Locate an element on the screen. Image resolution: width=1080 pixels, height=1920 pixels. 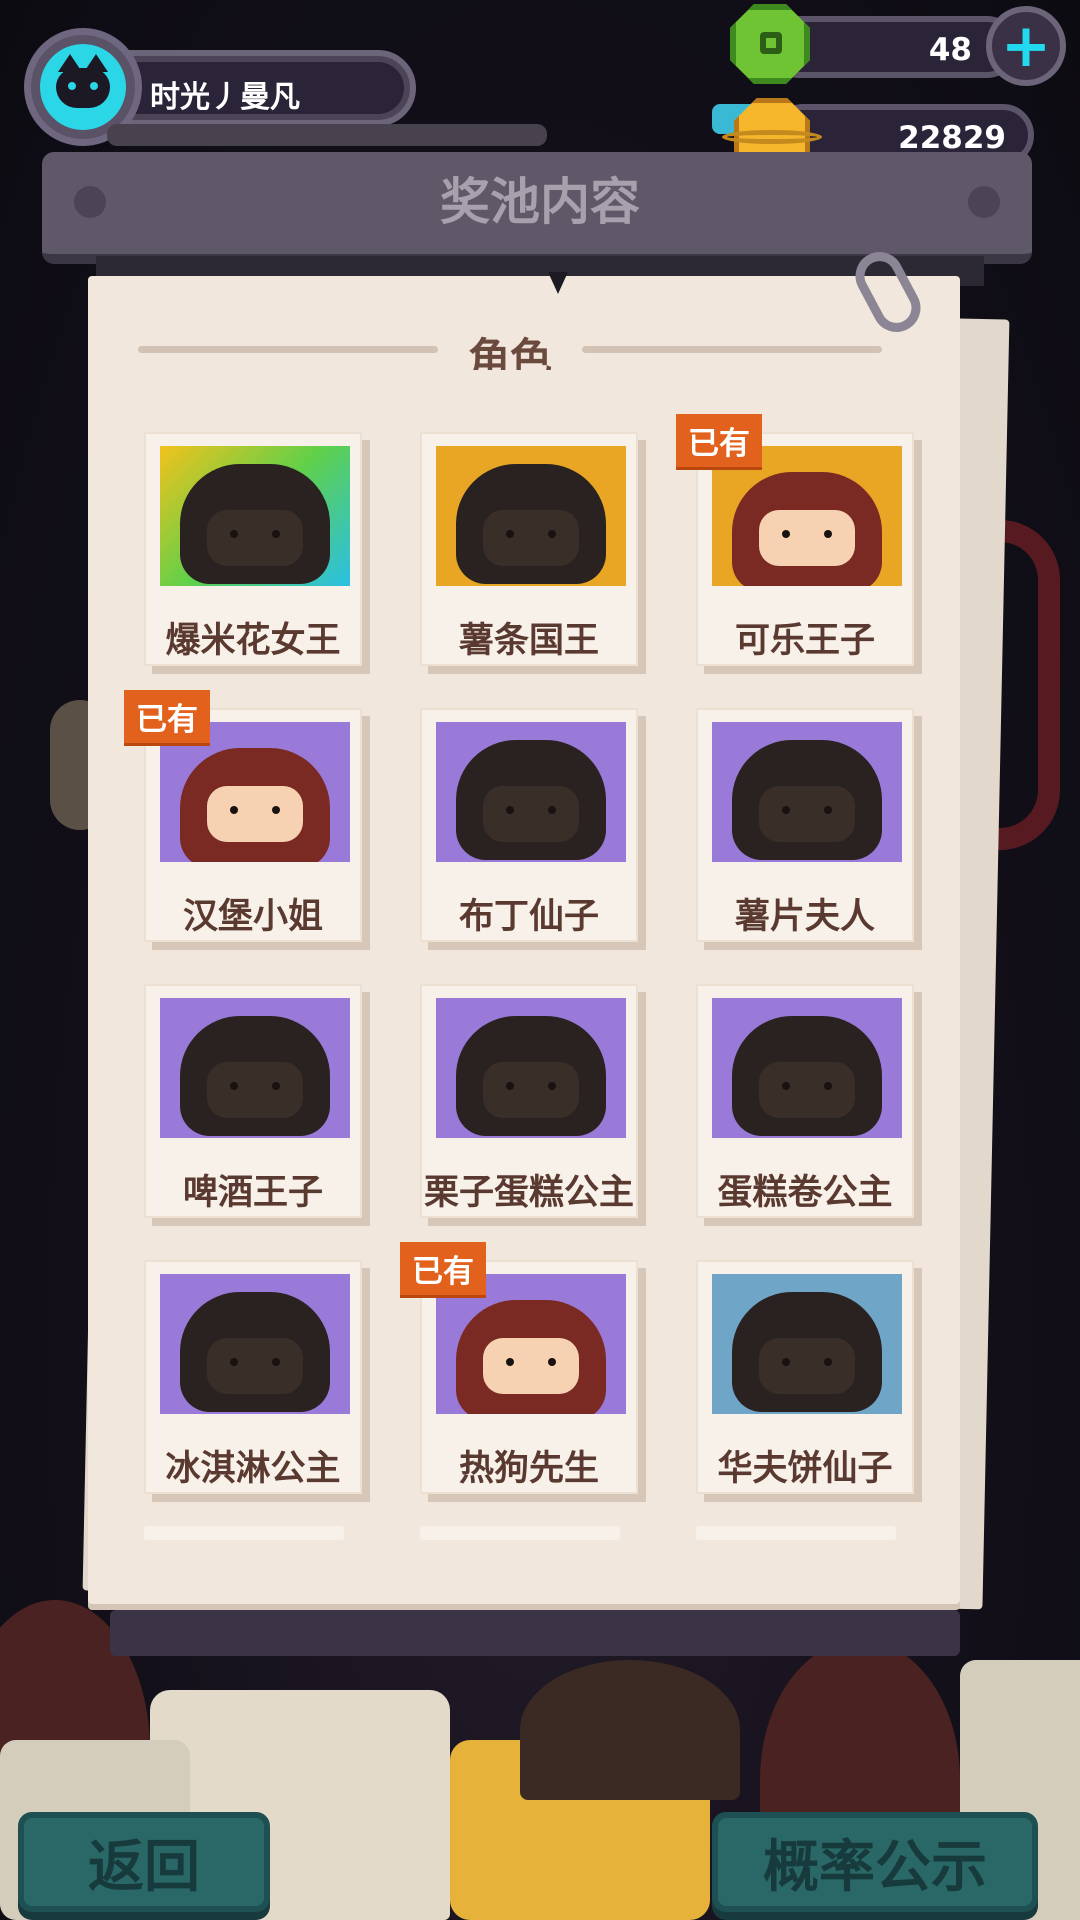
character-card: 汉堡小姐 已有 is located at coordinates (247, 820).